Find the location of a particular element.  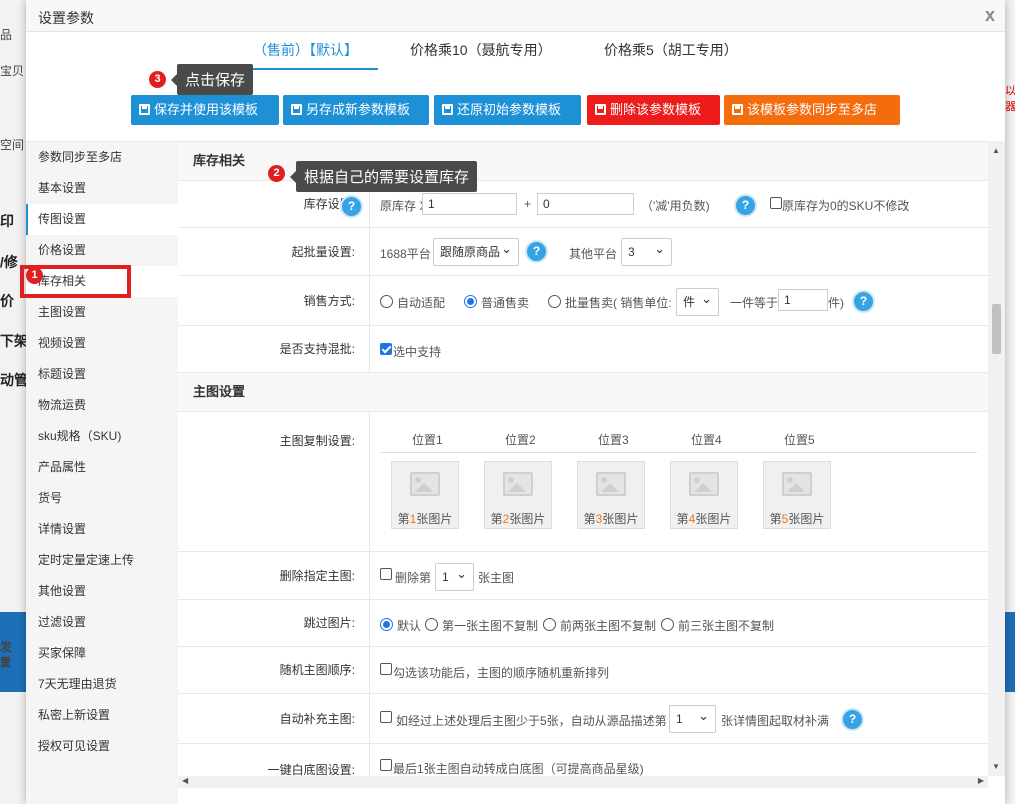

skip-first-three-radio is located at coordinates (667, 624).